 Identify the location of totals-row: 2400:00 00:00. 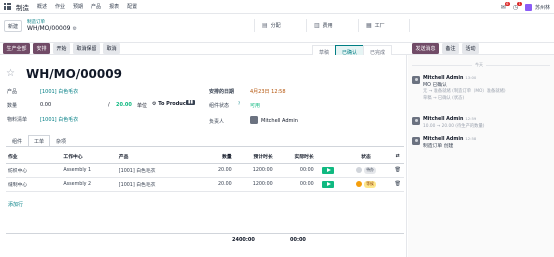
(205, 238).